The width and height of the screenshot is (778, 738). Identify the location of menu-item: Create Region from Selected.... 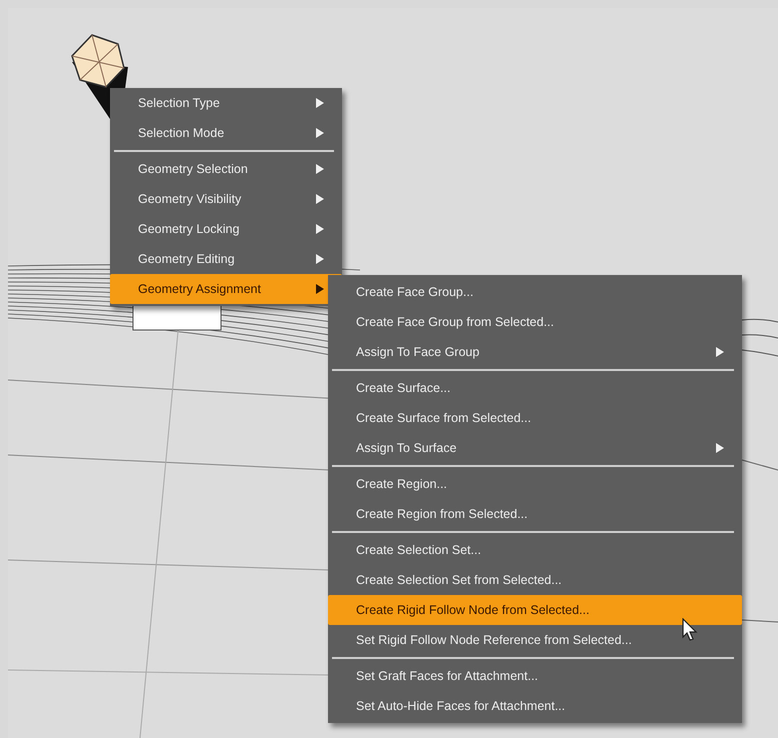
(535, 514).